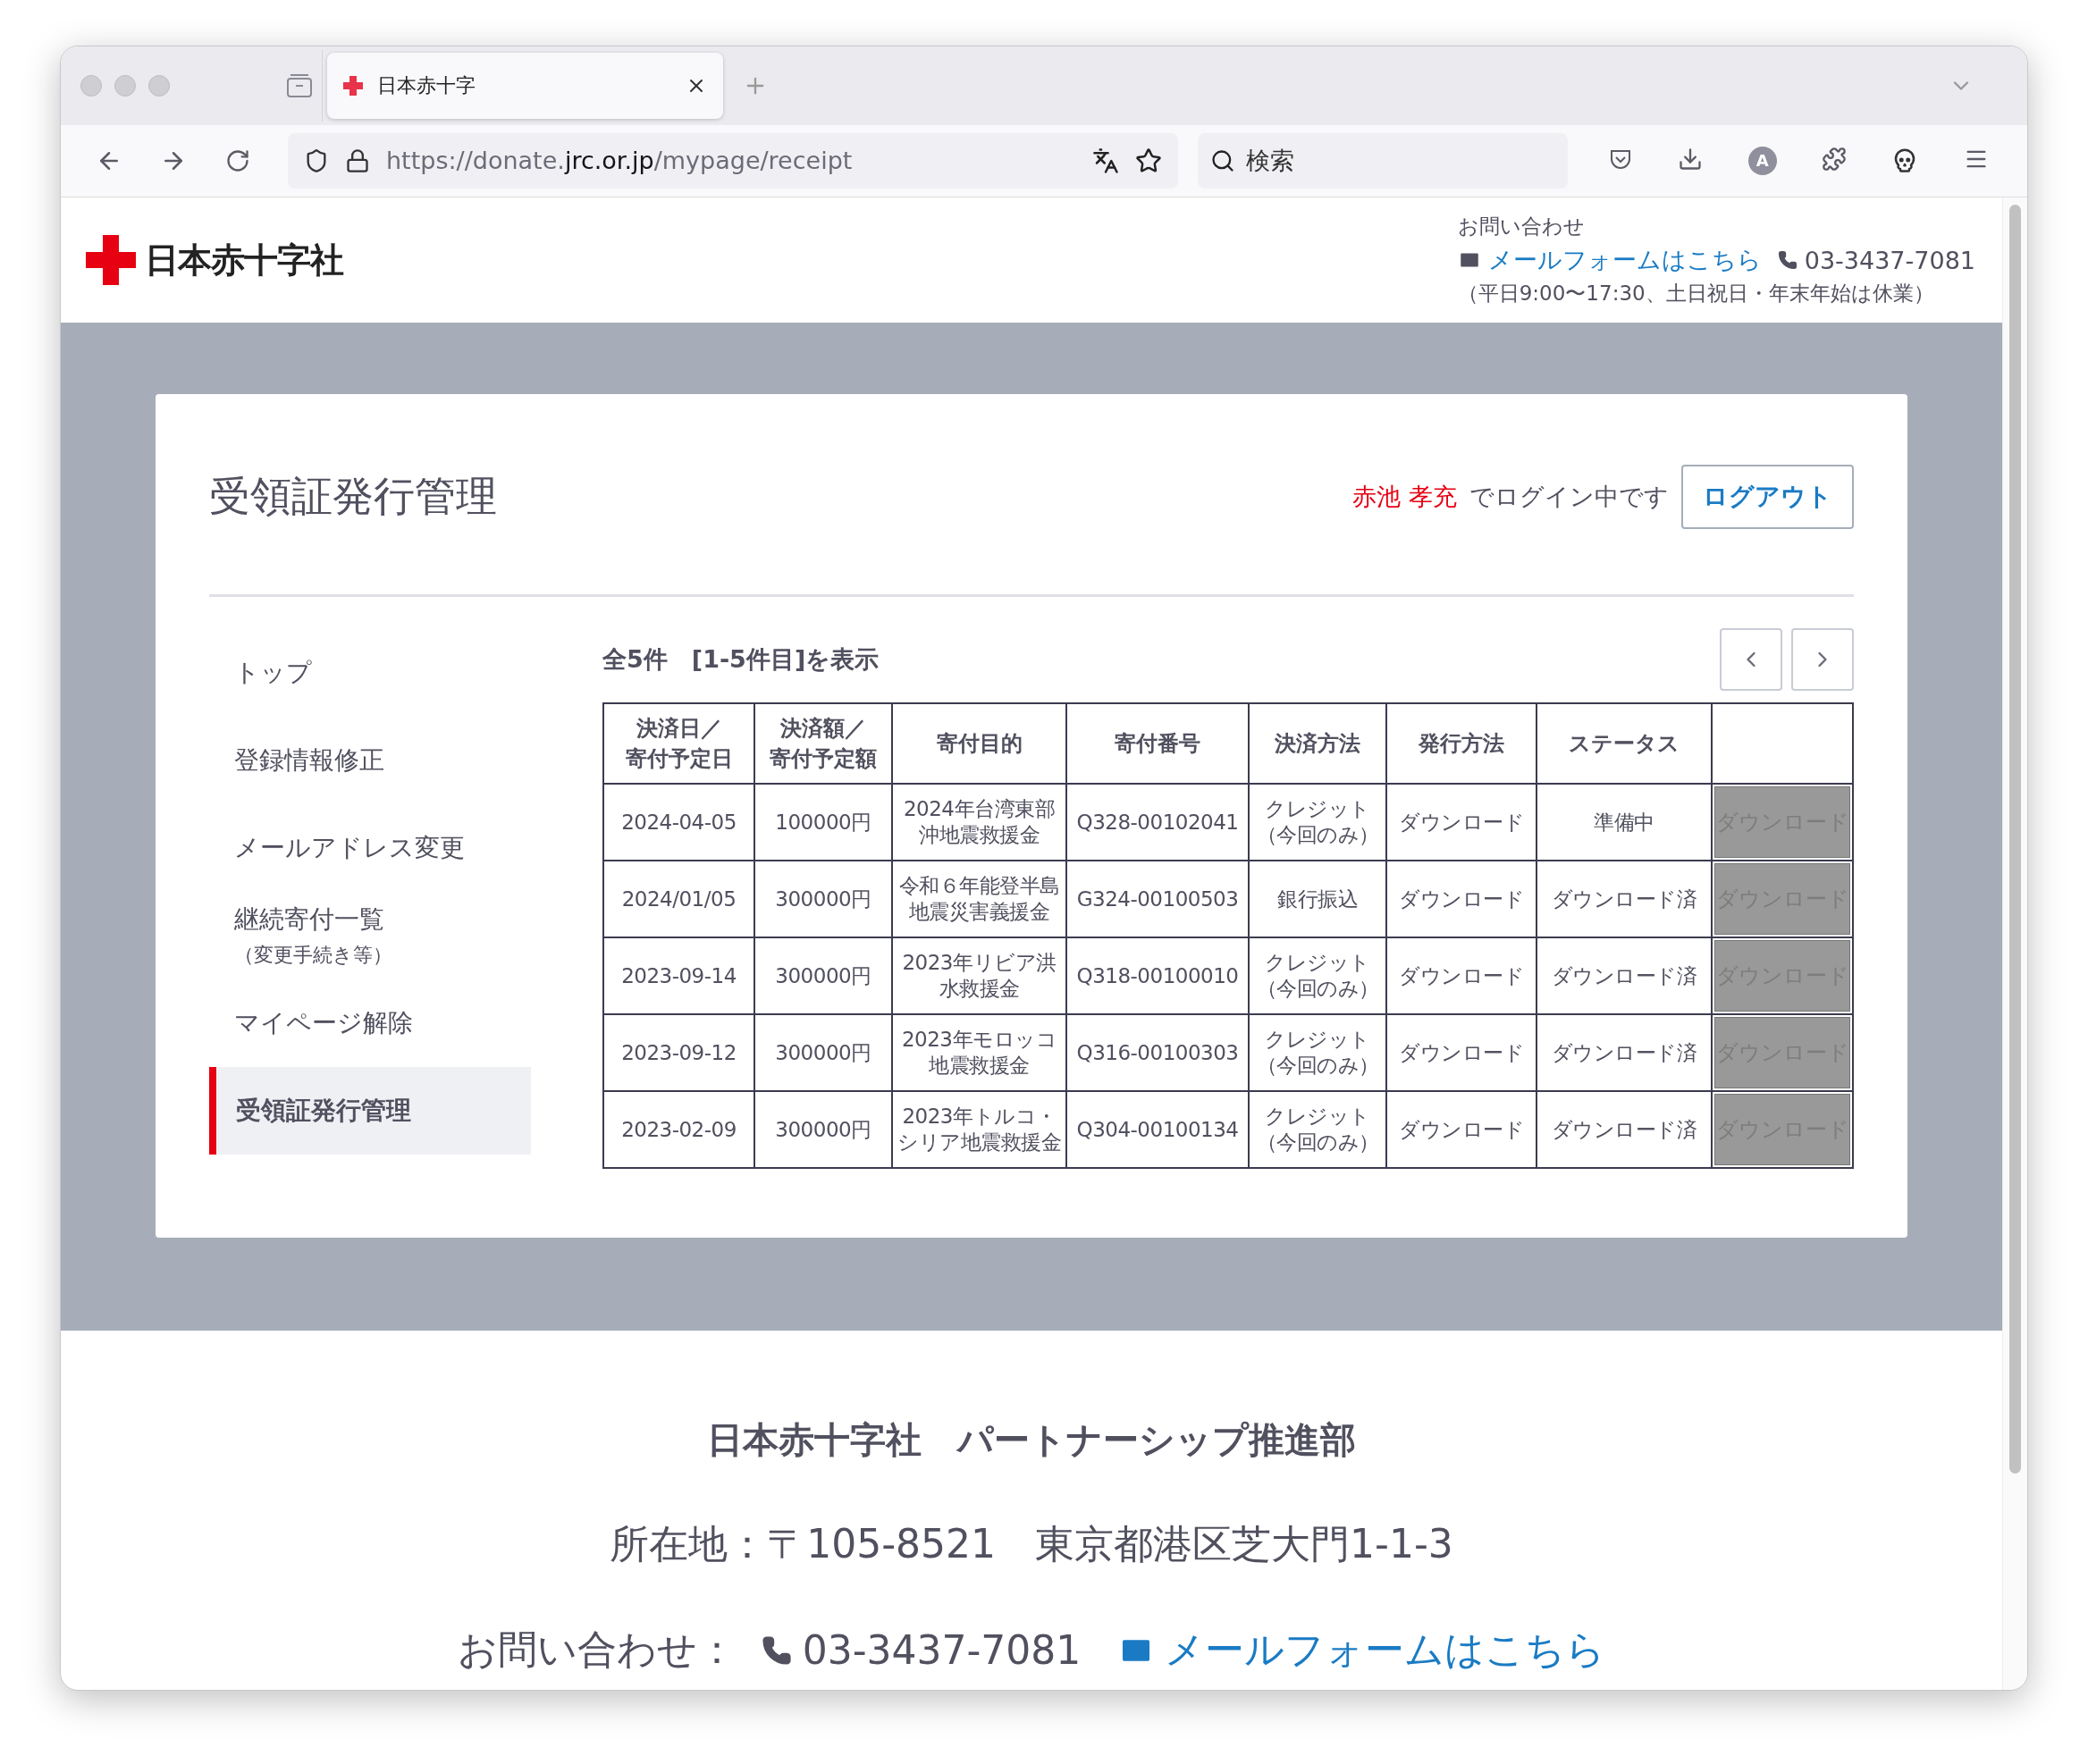 The height and width of the screenshot is (1764, 2088). Describe the element at coordinates (1624, 822) in the screenshot. I see `table-cell: 準備中` at that location.